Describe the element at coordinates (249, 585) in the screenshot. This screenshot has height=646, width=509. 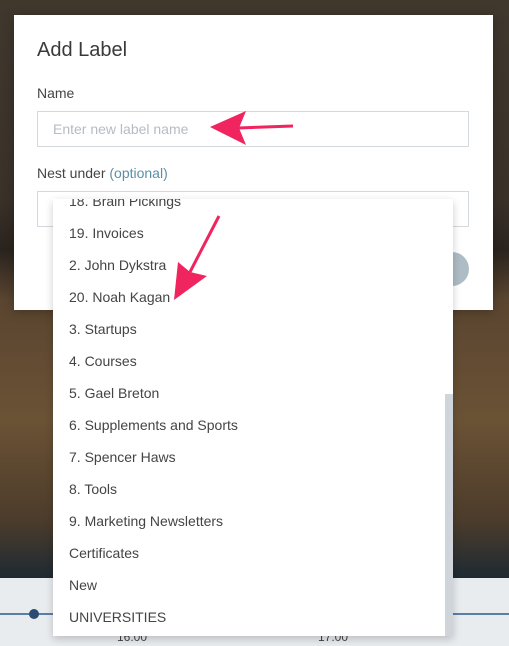
I see `dropdown-option: New` at that location.